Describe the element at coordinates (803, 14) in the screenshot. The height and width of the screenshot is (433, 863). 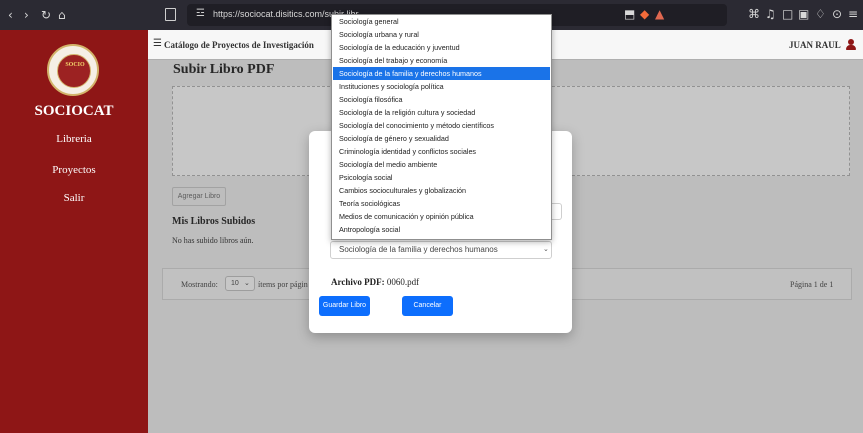
I see `screenshot-icon: ▣` at that location.